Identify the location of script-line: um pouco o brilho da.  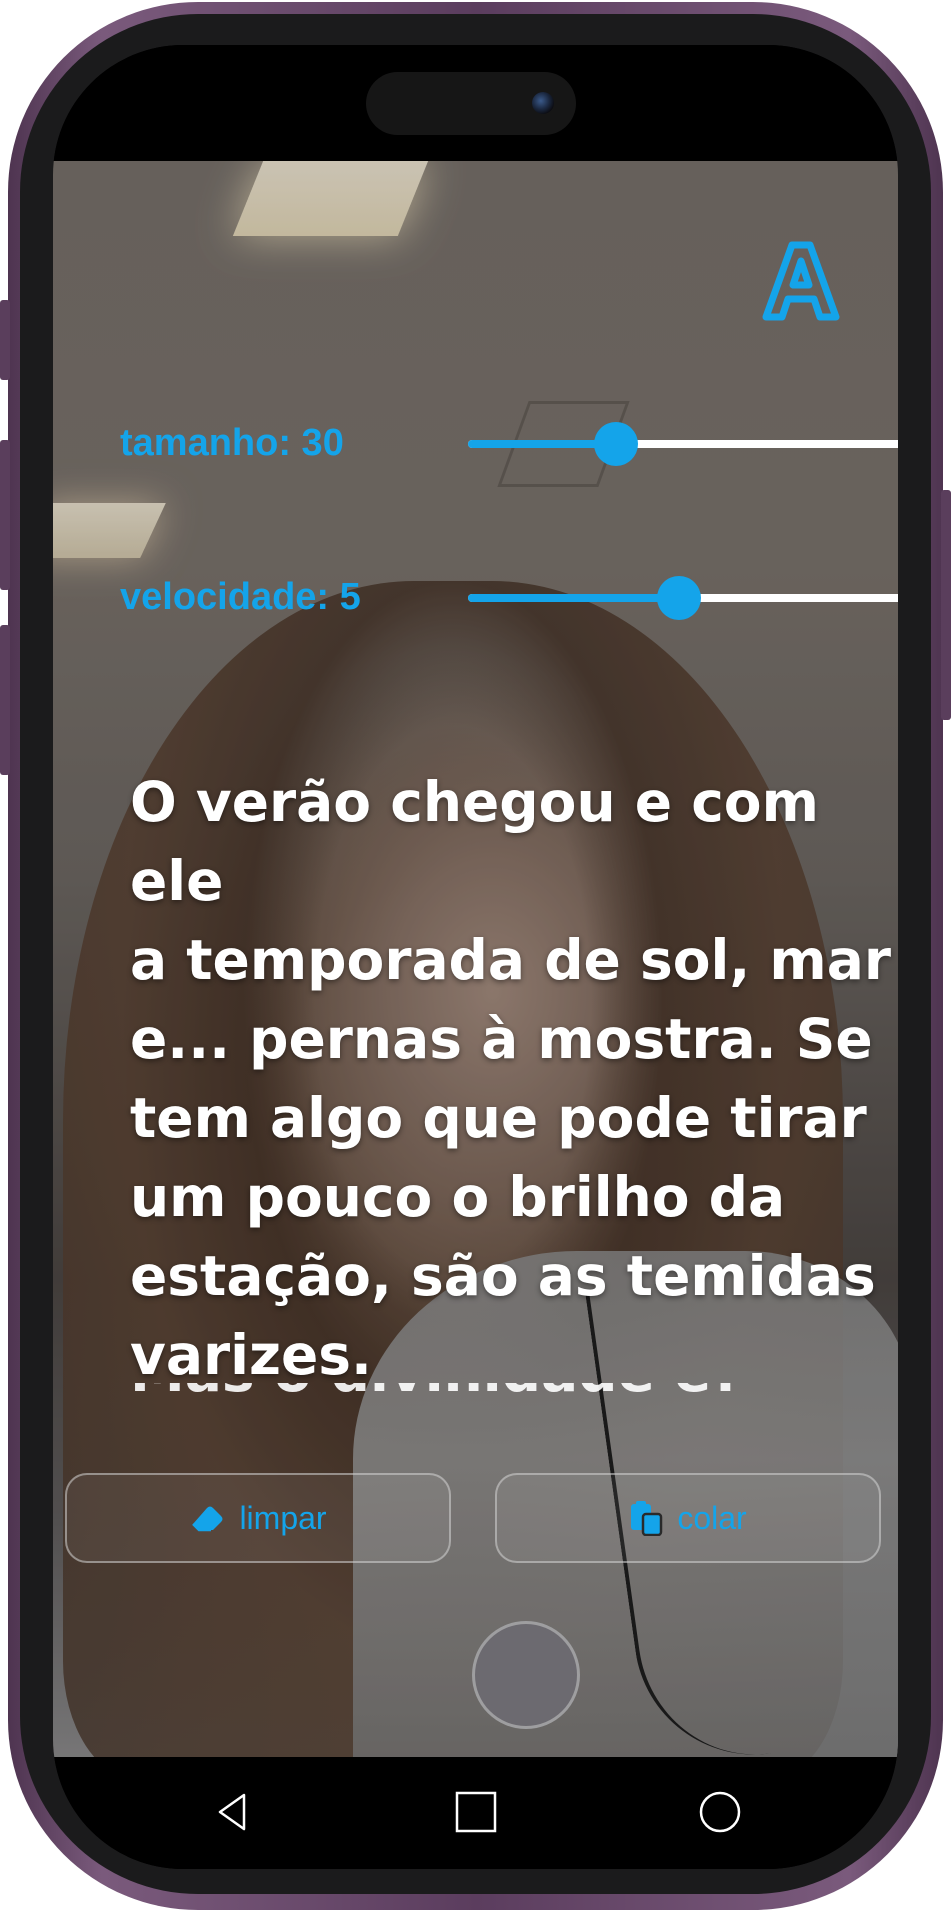
(458, 1197).